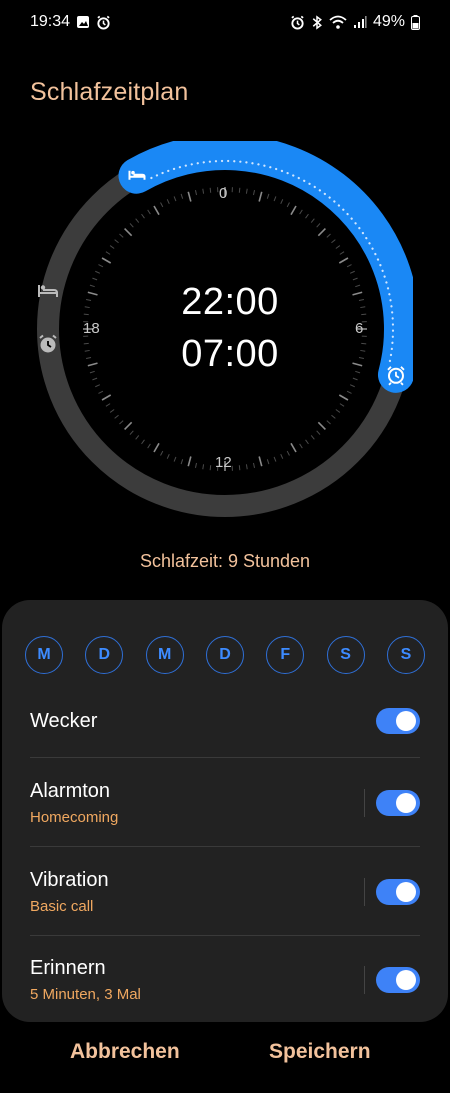 This screenshot has width=450, height=1093. I want to click on setting-alarmton: Alarmton Homecoming, so click(225, 803).